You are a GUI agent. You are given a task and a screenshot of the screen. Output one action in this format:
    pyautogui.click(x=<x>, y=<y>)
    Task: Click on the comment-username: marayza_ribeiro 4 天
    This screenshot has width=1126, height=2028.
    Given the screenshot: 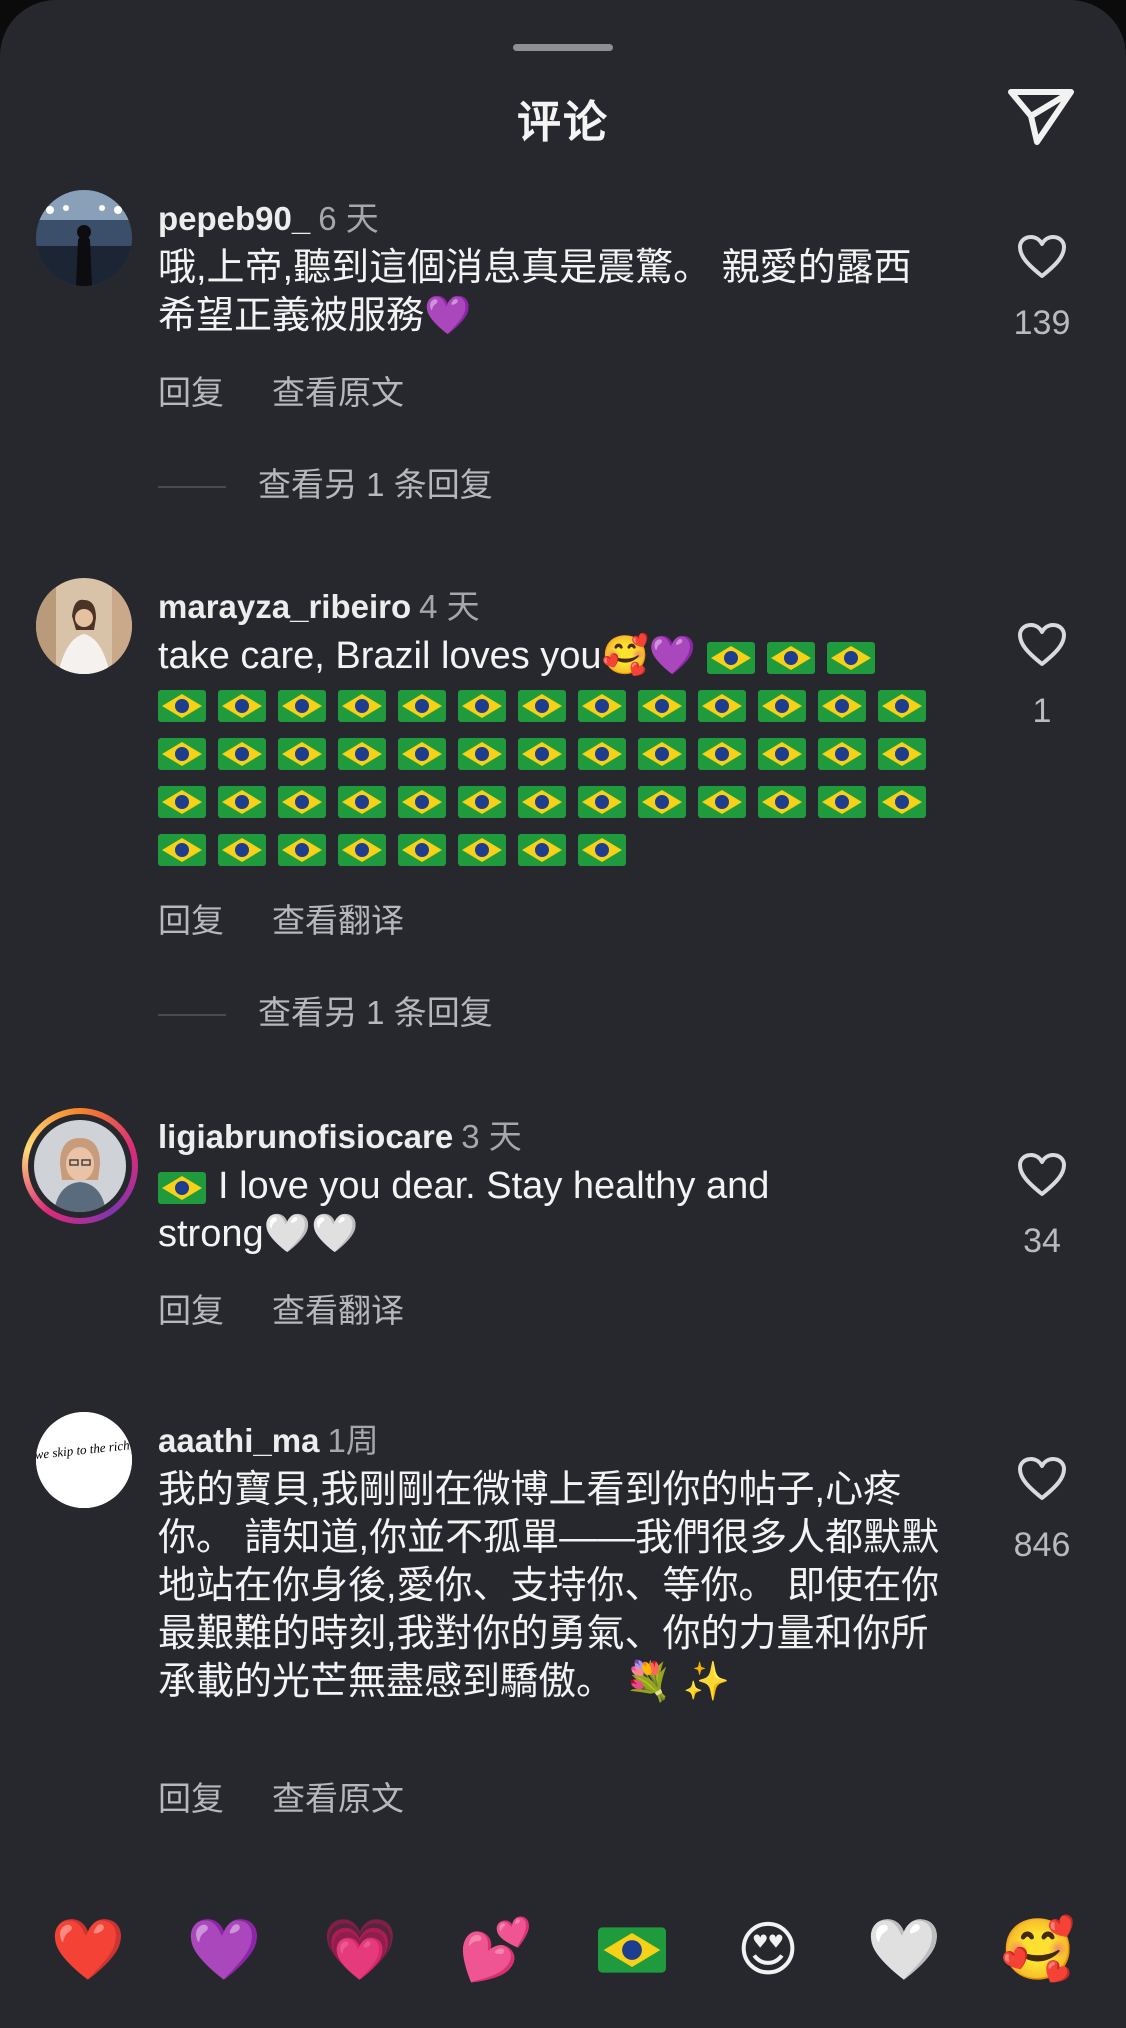 What is the action you would take?
    pyautogui.click(x=319, y=604)
    